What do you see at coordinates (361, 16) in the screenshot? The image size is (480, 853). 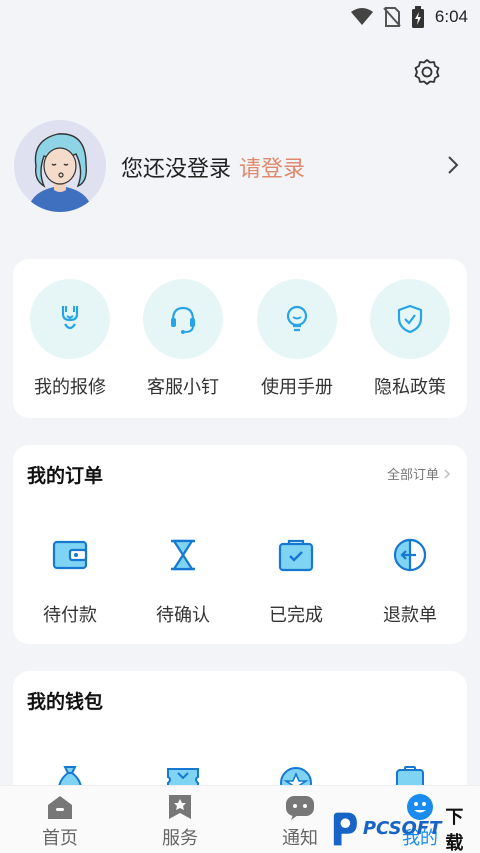 I see `wifi-icon` at bounding box center [361, 16].